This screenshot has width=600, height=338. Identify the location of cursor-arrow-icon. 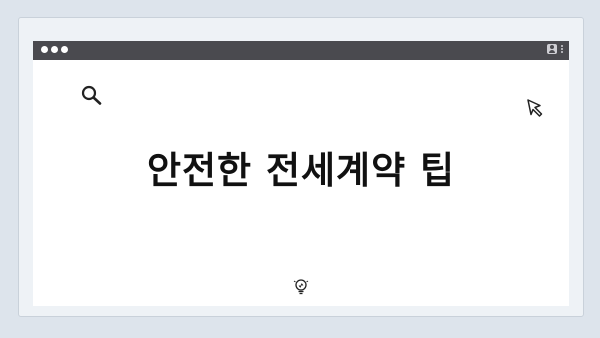
(535, 108).